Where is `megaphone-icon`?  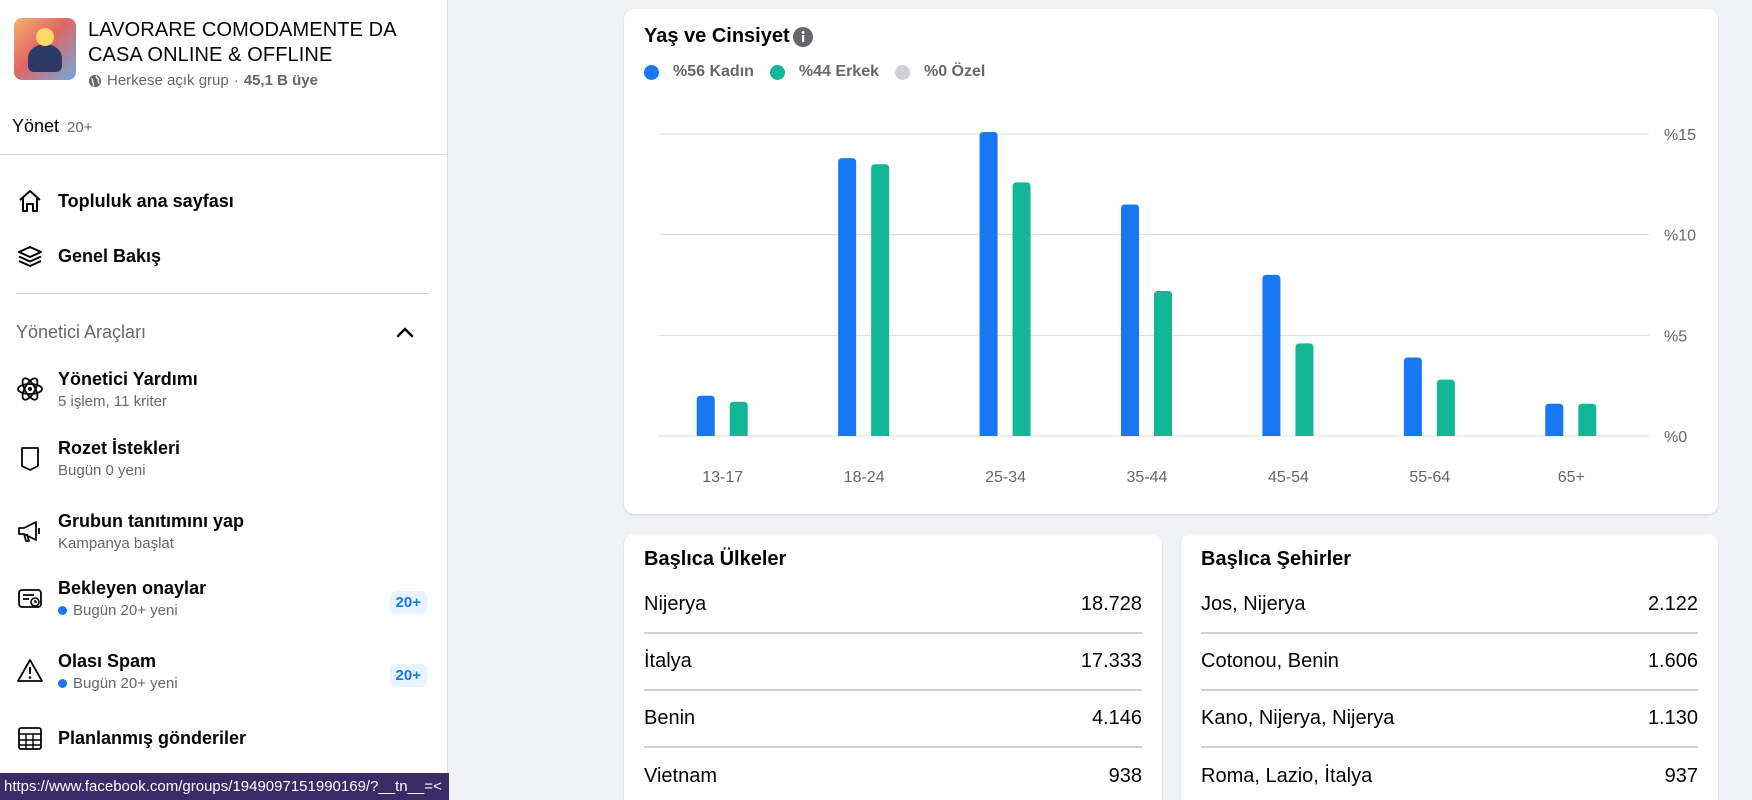
megaphone-icon is located at coordinates (29, 531).